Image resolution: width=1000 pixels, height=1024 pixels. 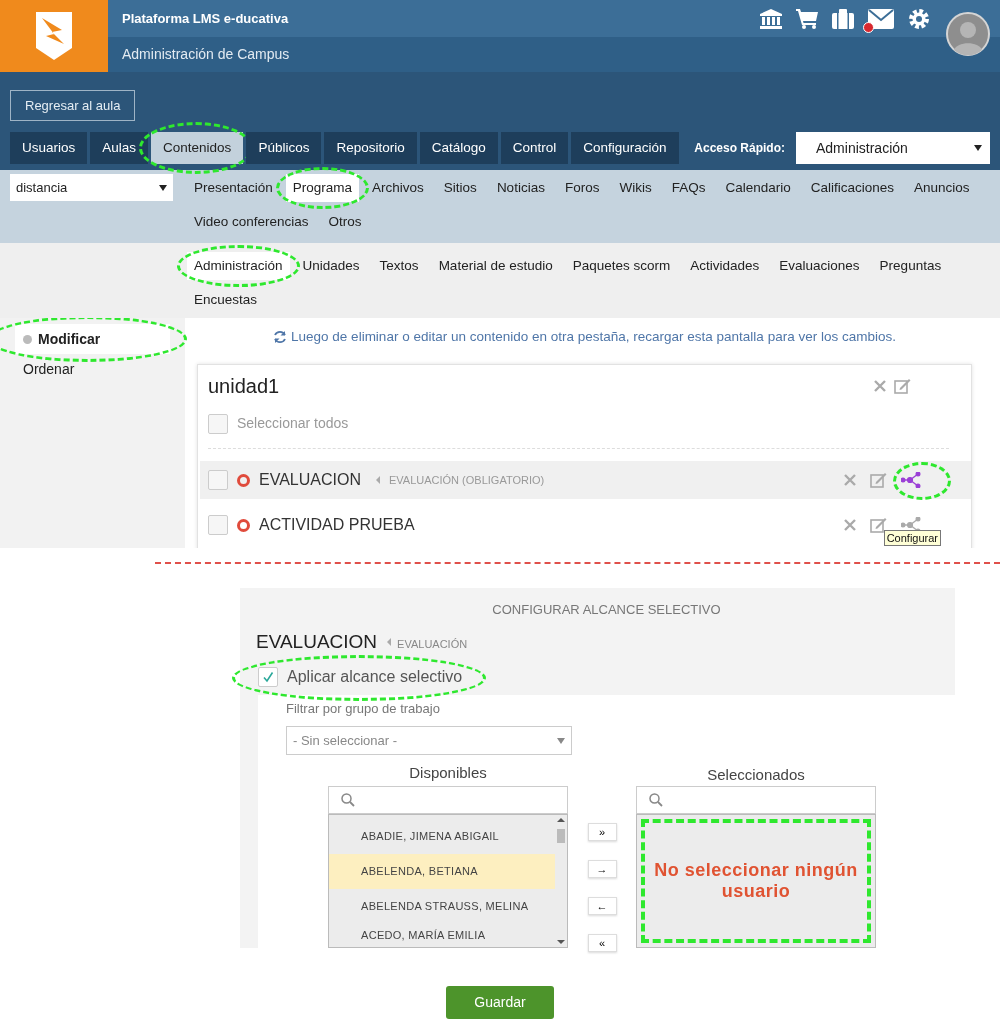 I want to click on sidebar-item: Ordenar, so click(x=92, y=369).